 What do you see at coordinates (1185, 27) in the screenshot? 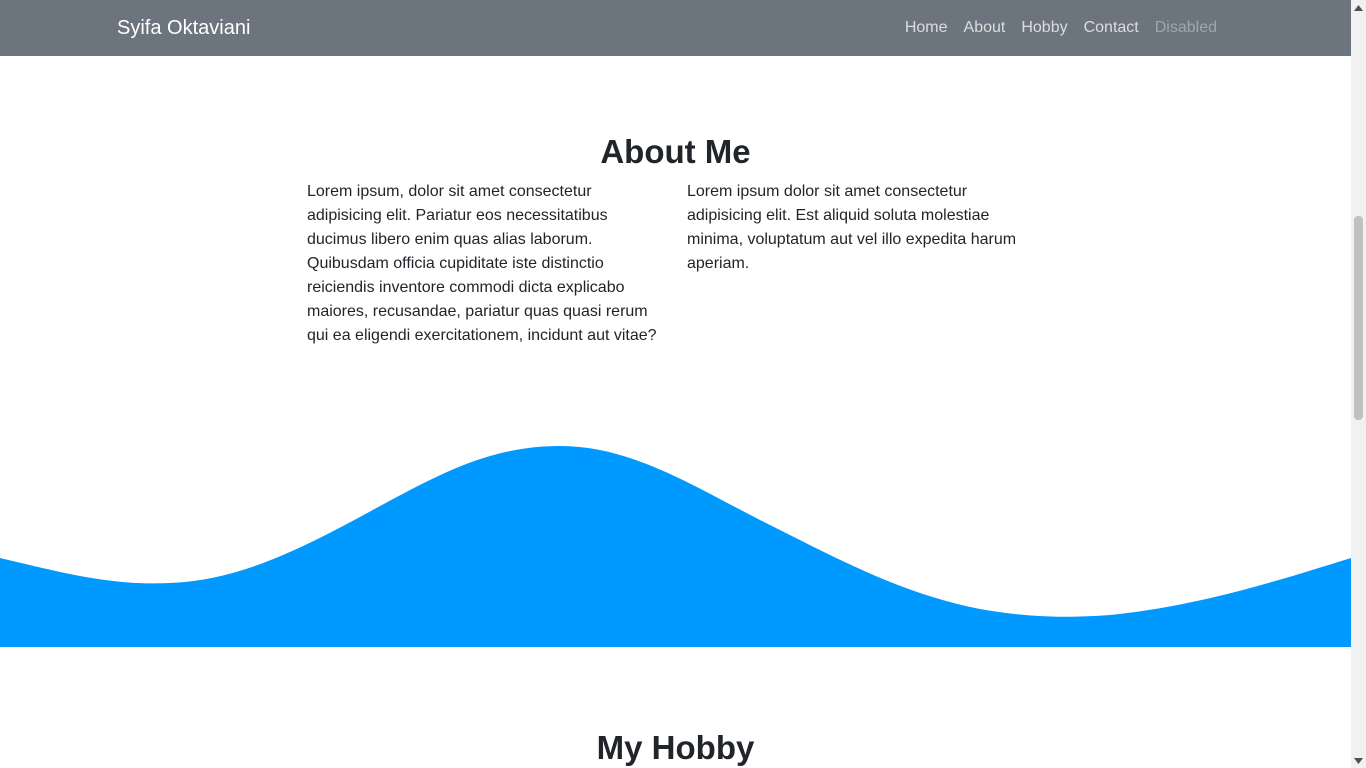
I see `nav-link-disabled: Disabled` at bounding box center [1185, 27].